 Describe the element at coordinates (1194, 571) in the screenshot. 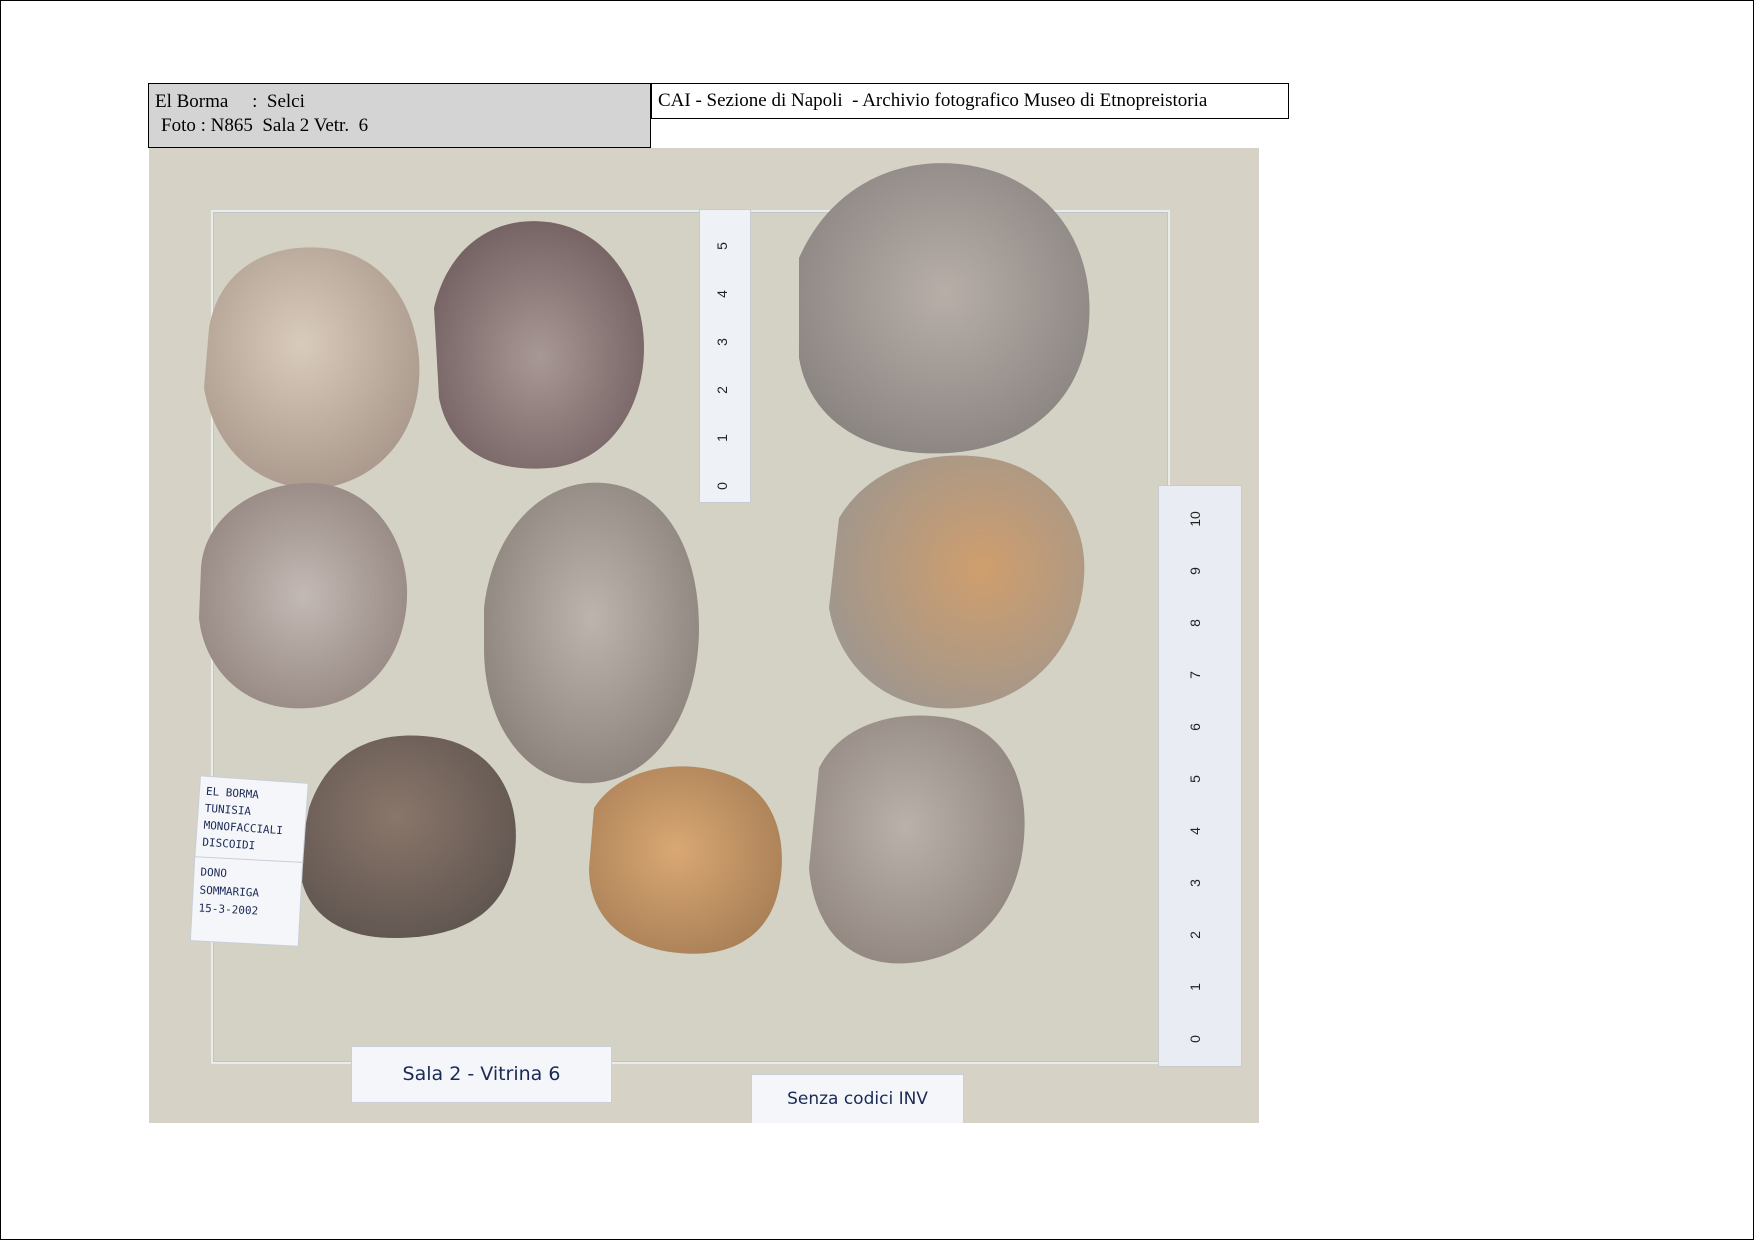

I see `large-ruler-tick: 9` at that location.